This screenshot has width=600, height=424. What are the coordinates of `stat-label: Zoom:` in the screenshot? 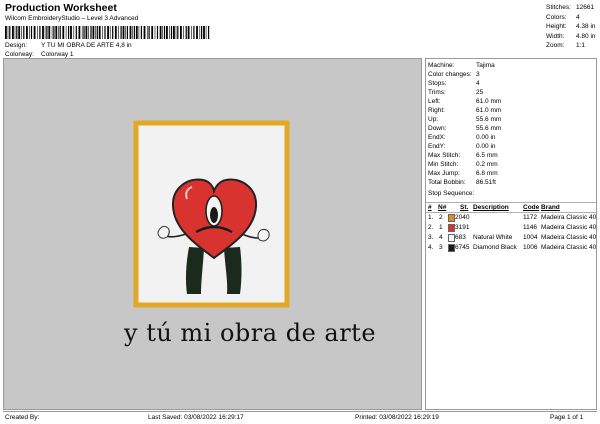 It's located at (555, 46).